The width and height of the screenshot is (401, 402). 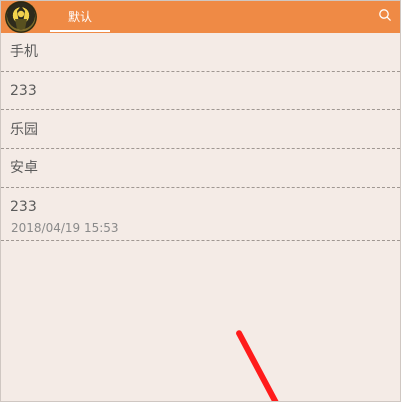 What do you see at coordinates (24, 168) in the screenshot?
I see `list-item-title: 安卓` at bounding box center [24, 168].